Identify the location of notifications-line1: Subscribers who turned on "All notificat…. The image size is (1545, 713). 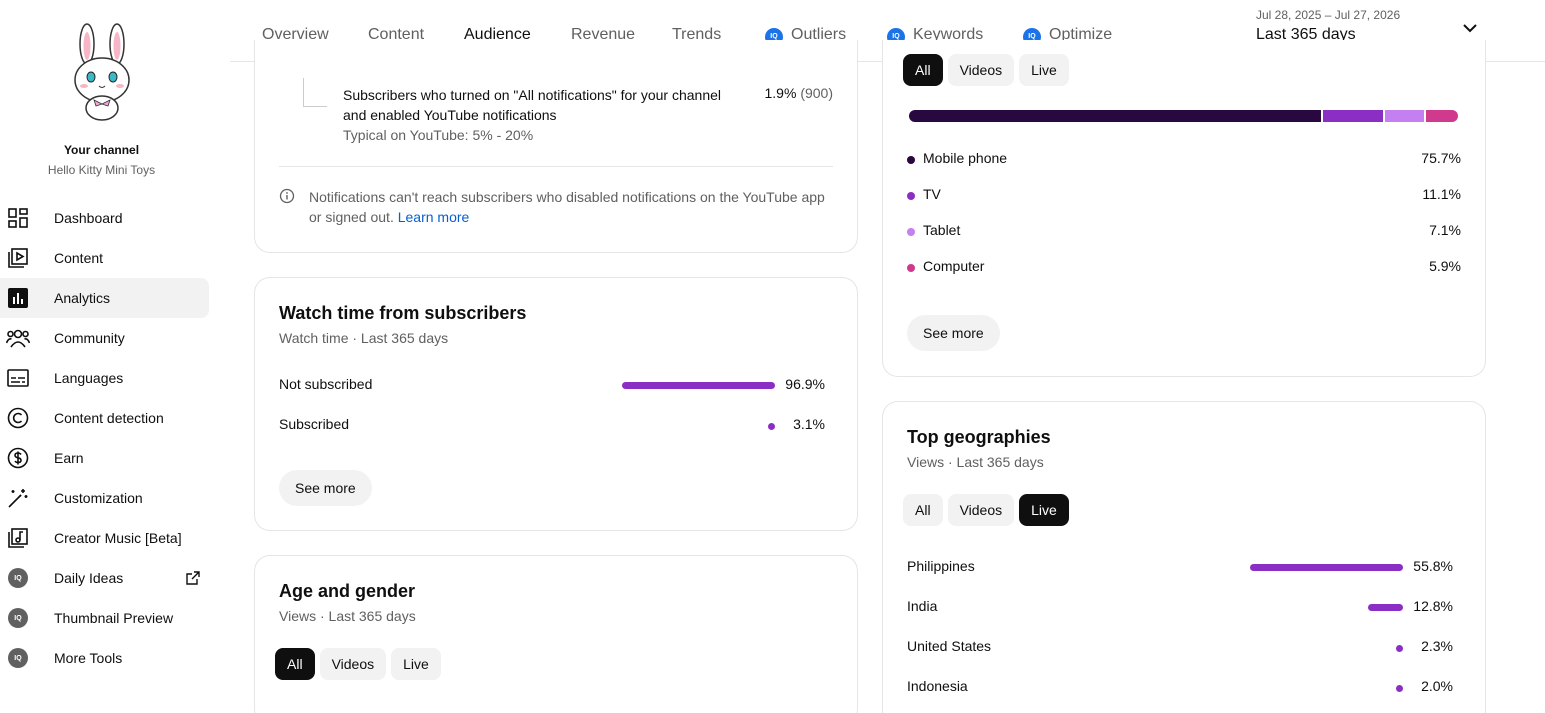
(532, 95).